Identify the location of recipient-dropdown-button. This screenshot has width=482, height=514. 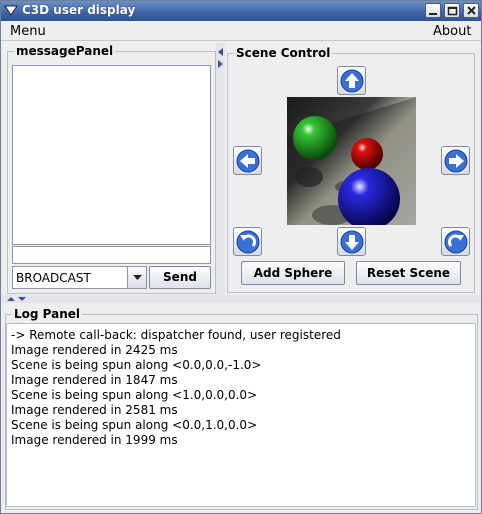
(136, 277).